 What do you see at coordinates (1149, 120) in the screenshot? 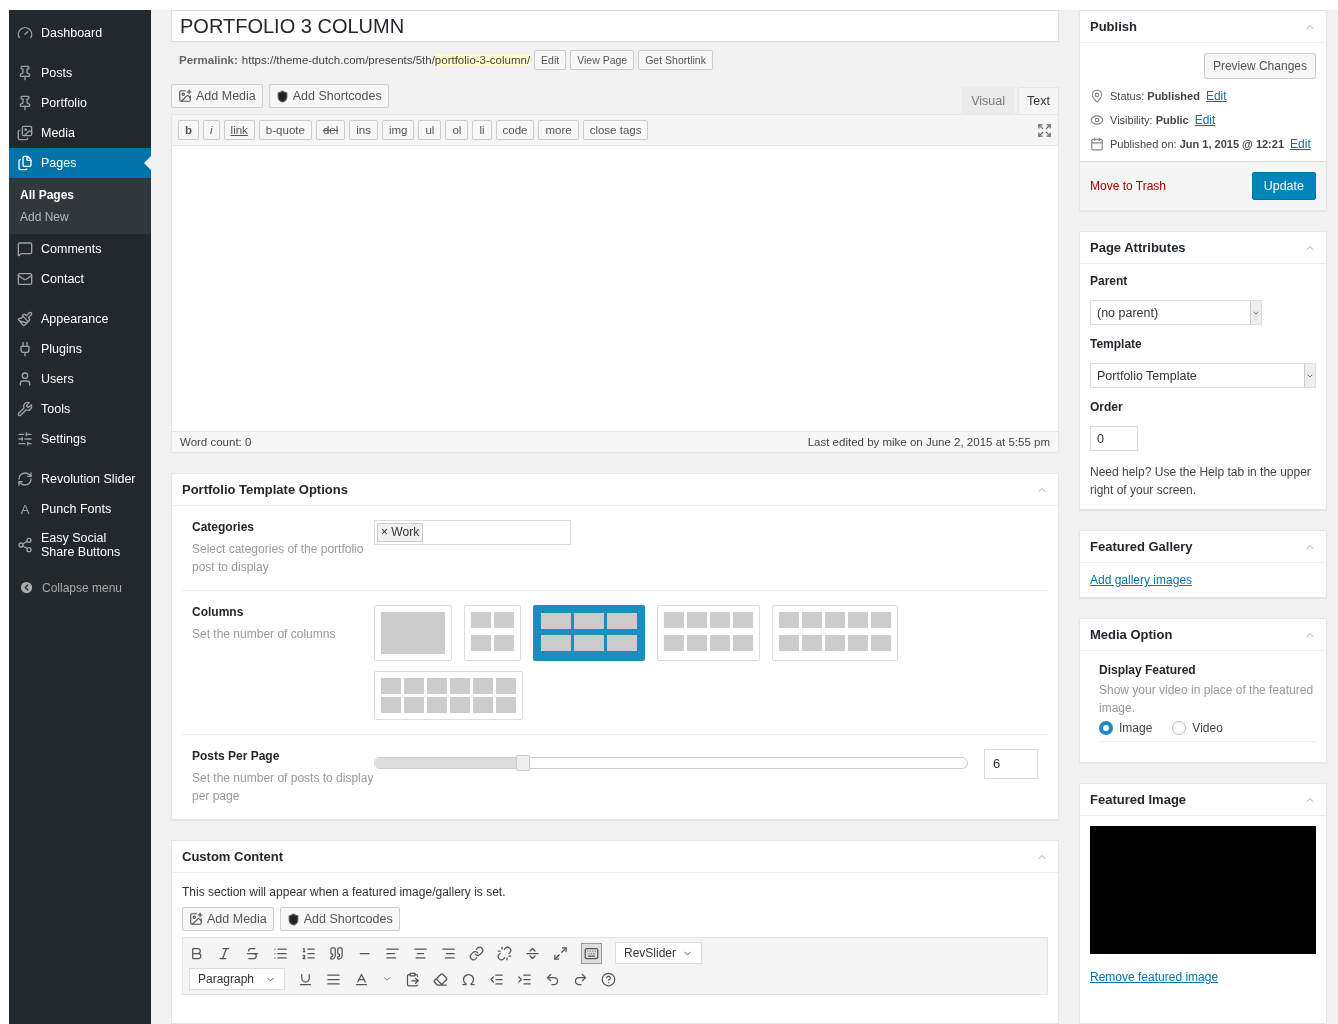
I see `publish-meta: Visibility: Public` at bounding box center [1149, 120].